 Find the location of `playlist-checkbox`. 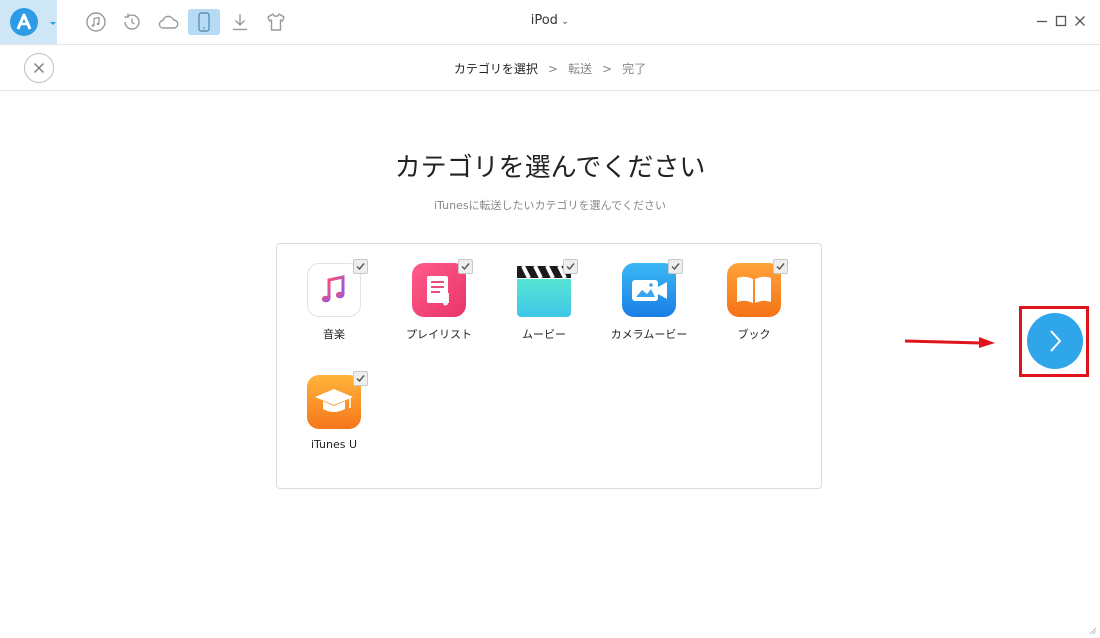

playlist-checkbox is located at coordinates (465, 266).